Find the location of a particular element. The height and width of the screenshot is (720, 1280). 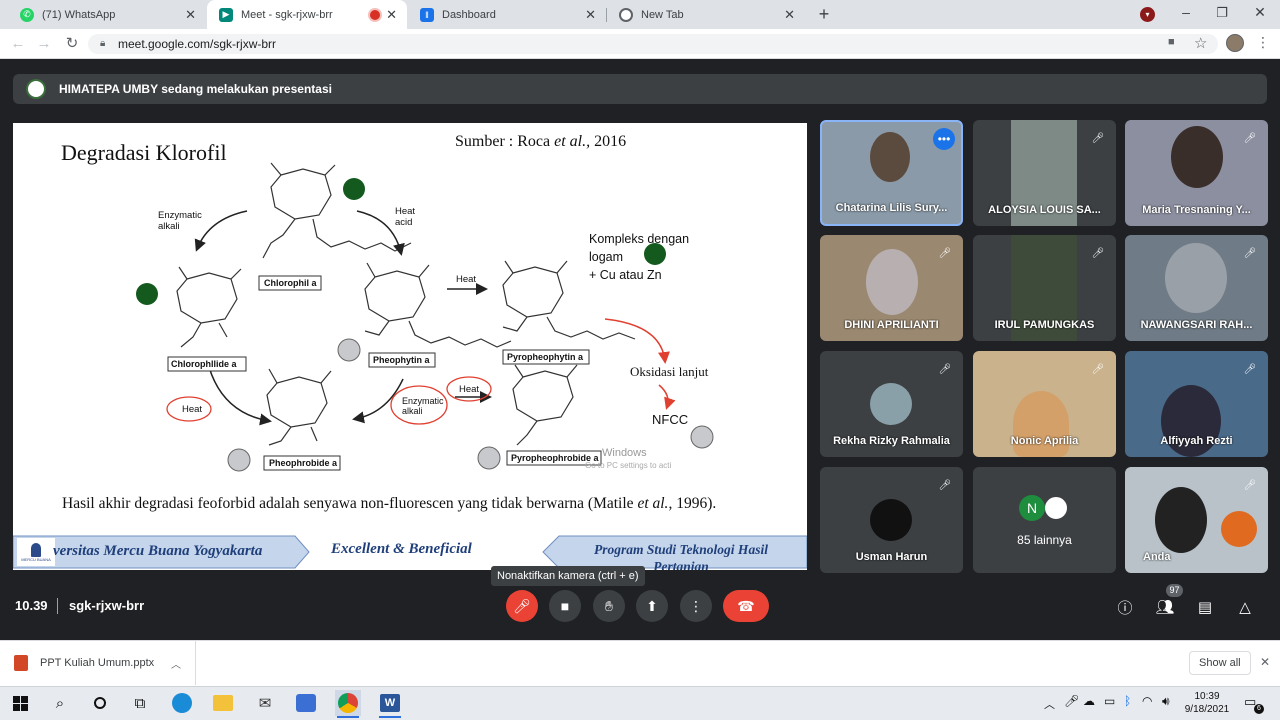

reload-icon: ↻ is located at coordinates (72, 44).